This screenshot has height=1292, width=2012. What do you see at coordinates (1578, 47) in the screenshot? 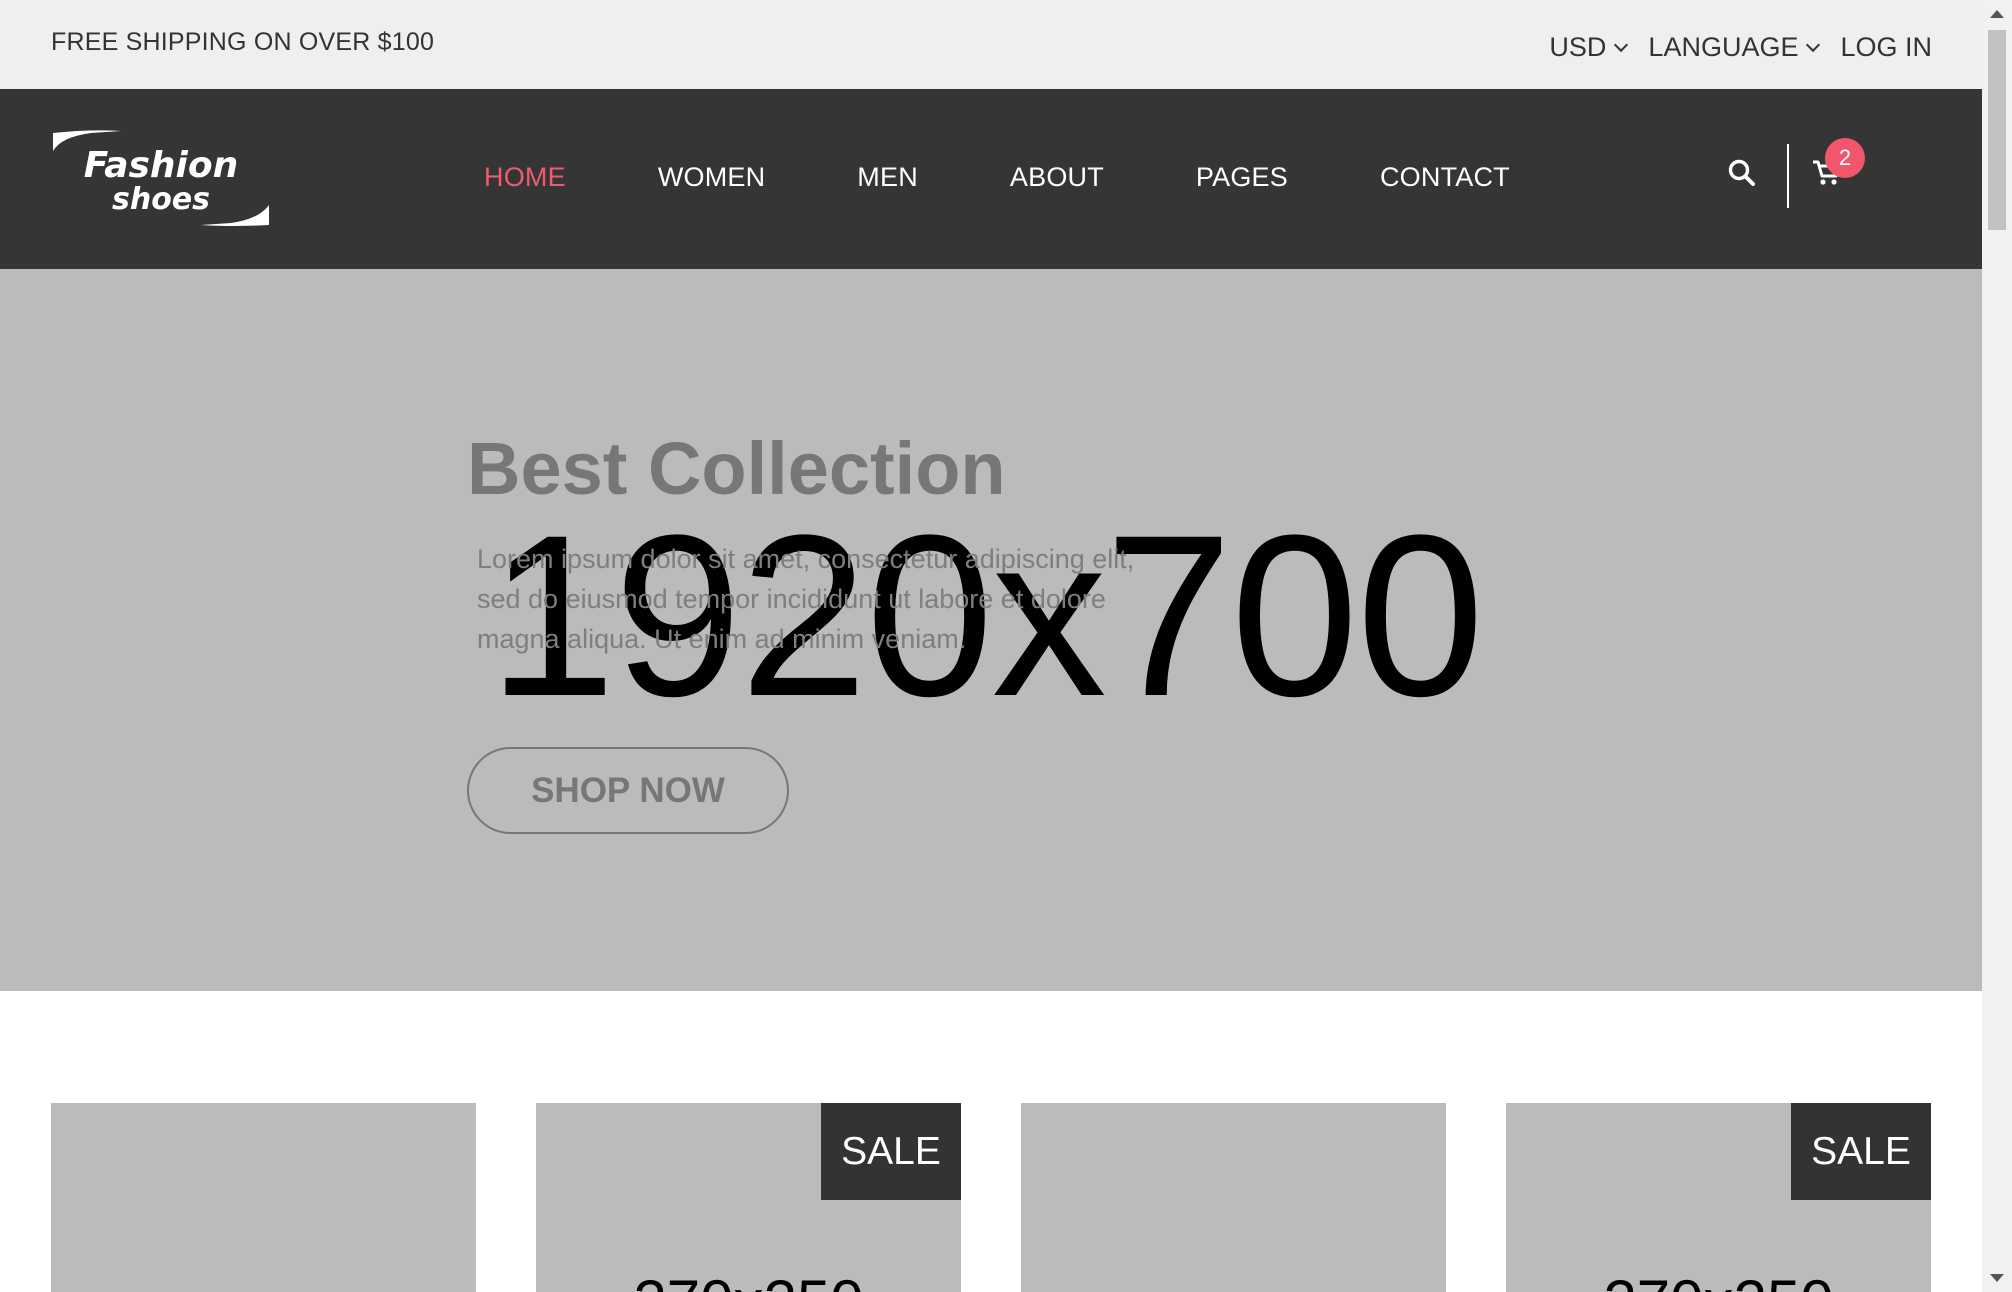
I see `currency-label: USD` at bounding box center [1578, 47].